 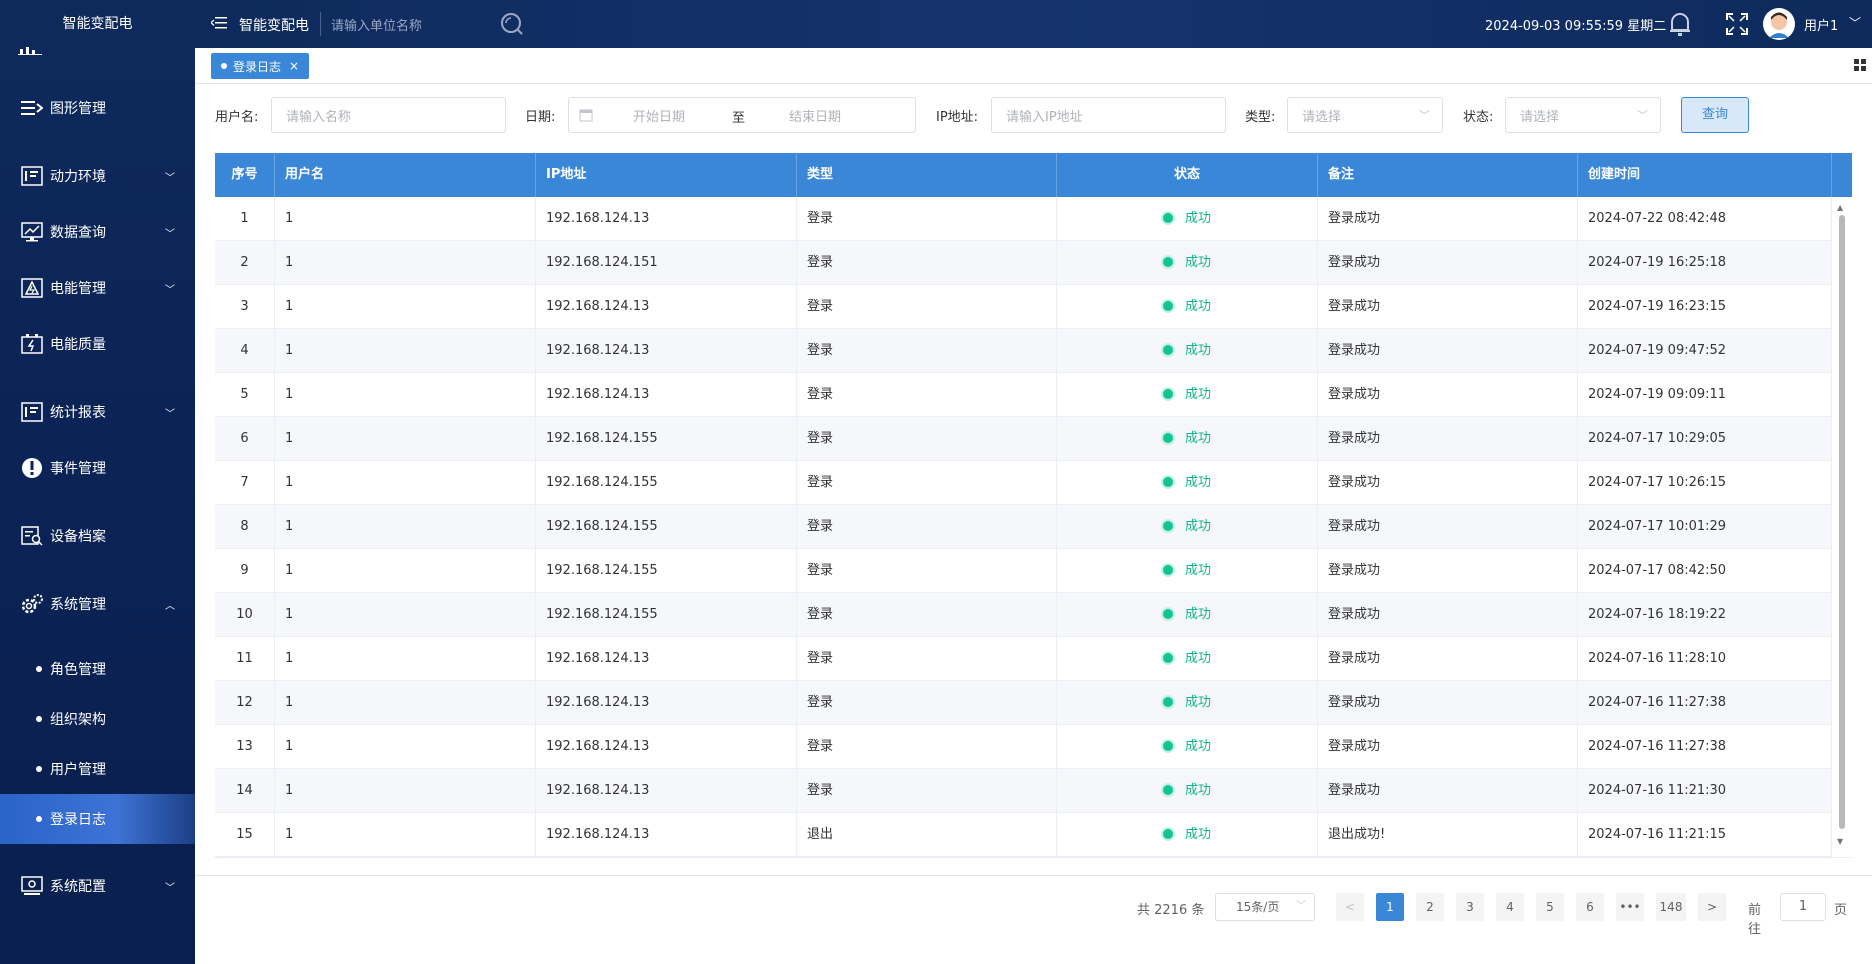 What do you see at coordinates (388, 115) in the screenshot?
I see `username-input: 请输入名称` at bounding box center [388, 115].